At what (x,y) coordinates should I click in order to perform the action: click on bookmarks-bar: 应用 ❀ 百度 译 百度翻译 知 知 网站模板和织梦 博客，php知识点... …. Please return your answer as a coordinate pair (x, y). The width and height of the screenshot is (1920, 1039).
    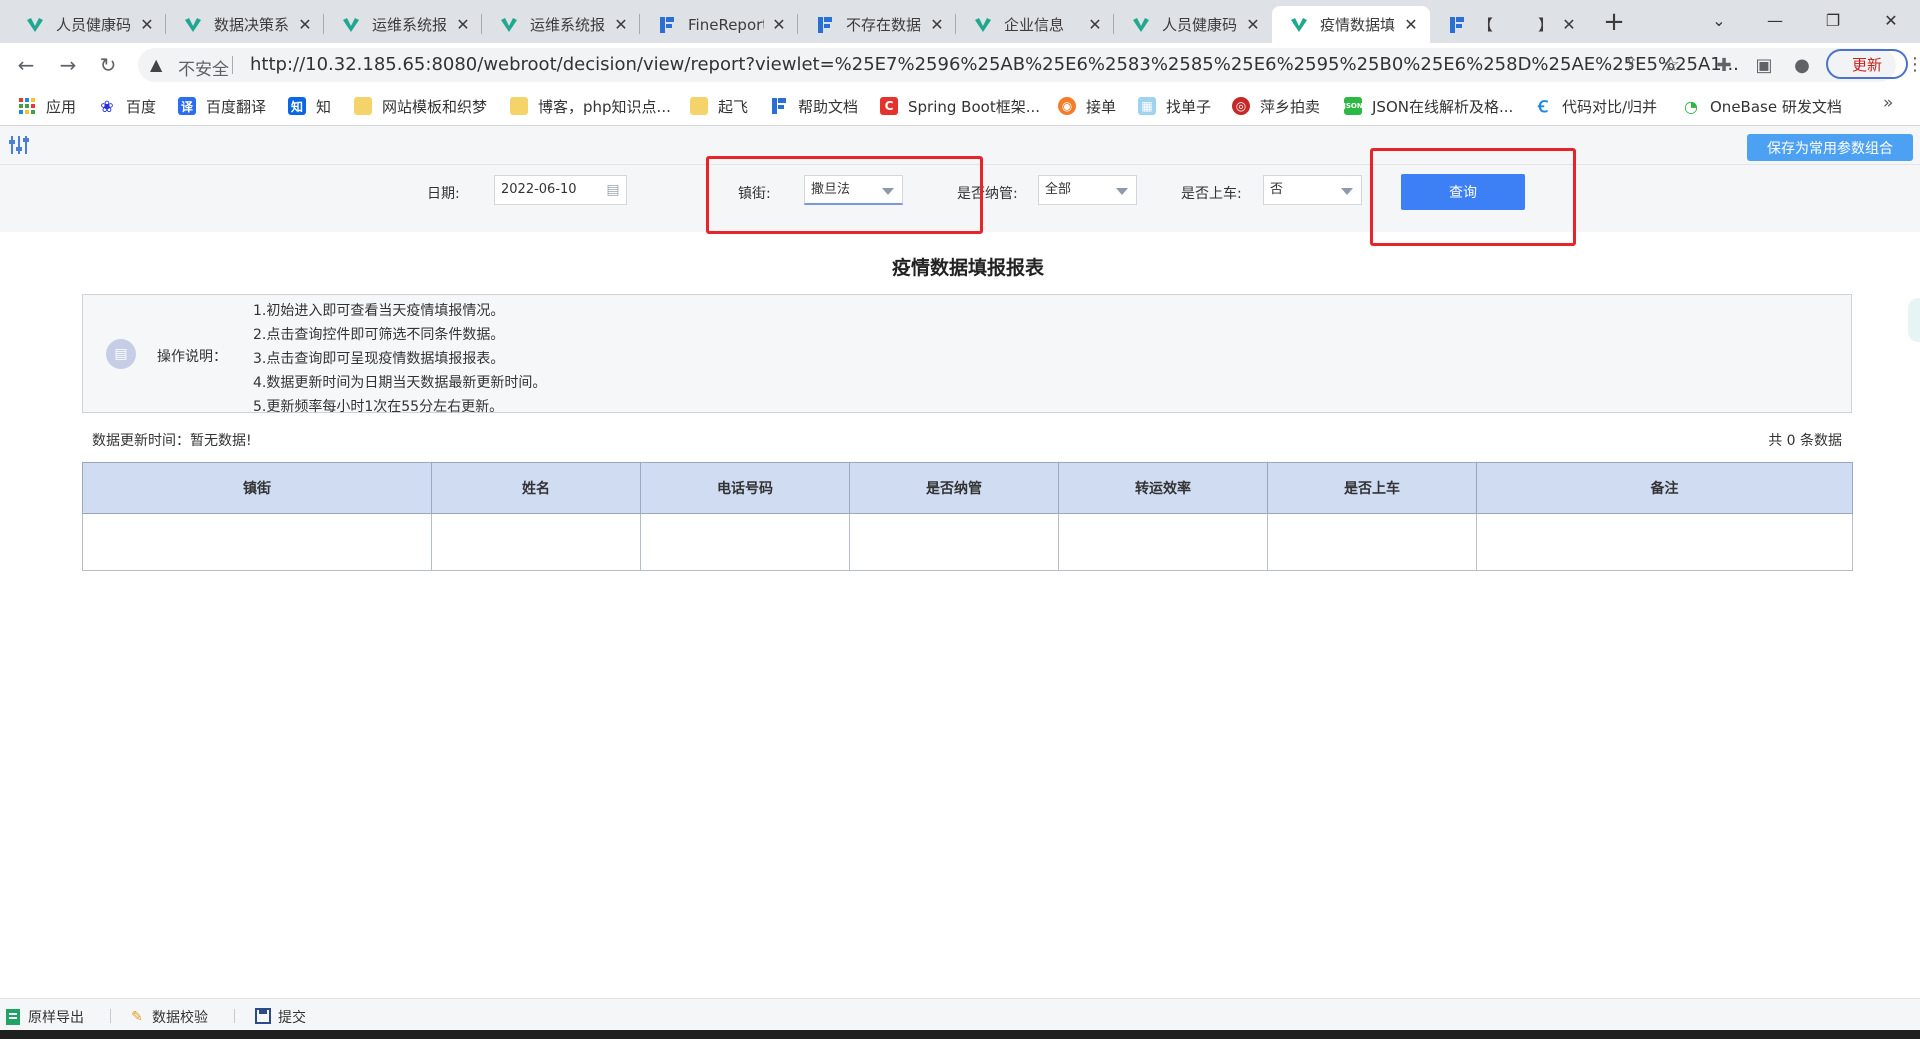
    Looking at the image, I should click on (960, 106).